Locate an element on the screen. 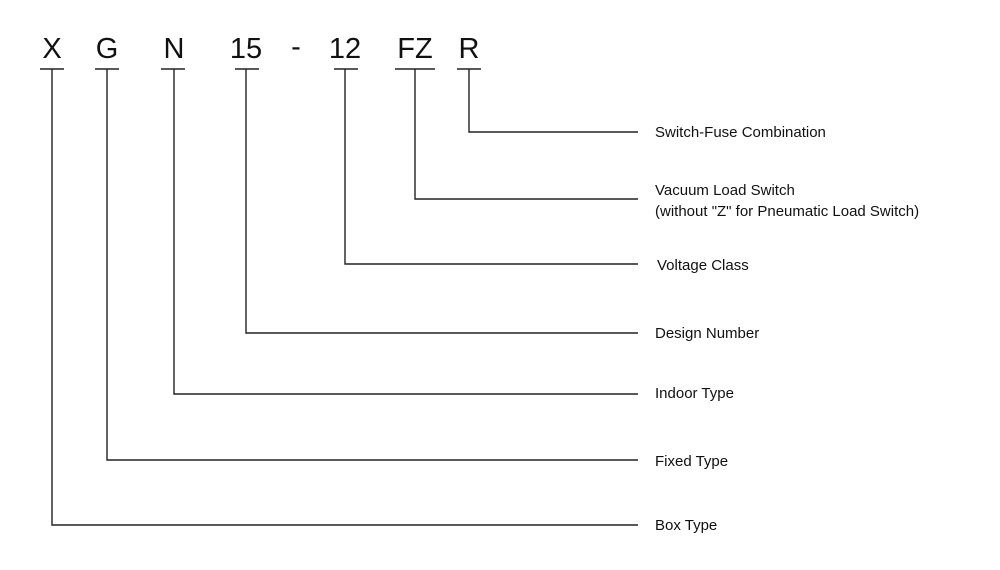 Image resolution: width=1000 pixels, height=570 pixels. label-vacuum-load-switch: Vacuum Load Switch is located at coordinates (725, 190).